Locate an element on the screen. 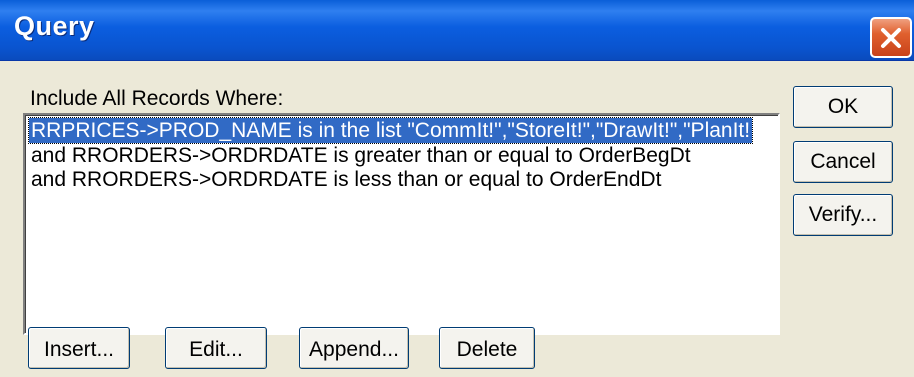 This screenshot has height=377, width=914. cancel-button: Cancel is located at coordinates (843, 162).